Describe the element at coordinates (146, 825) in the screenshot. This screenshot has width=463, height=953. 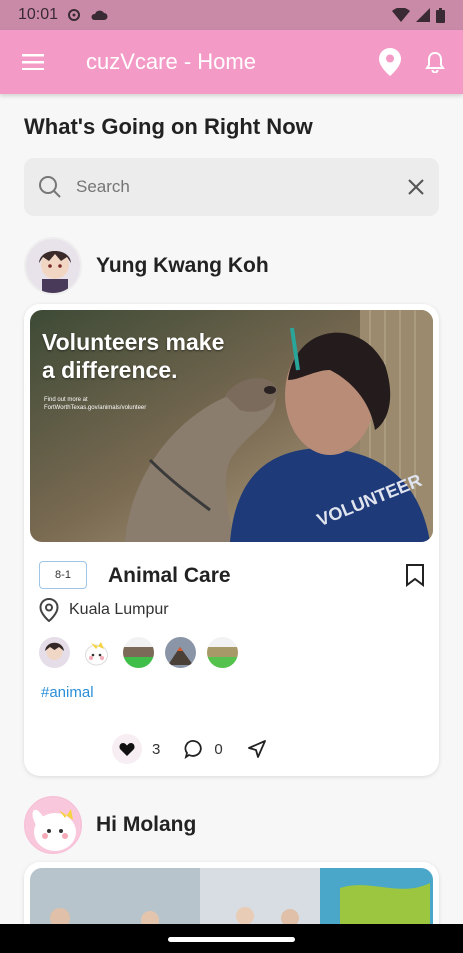
I see `author-name: Hi Molang` at that location.